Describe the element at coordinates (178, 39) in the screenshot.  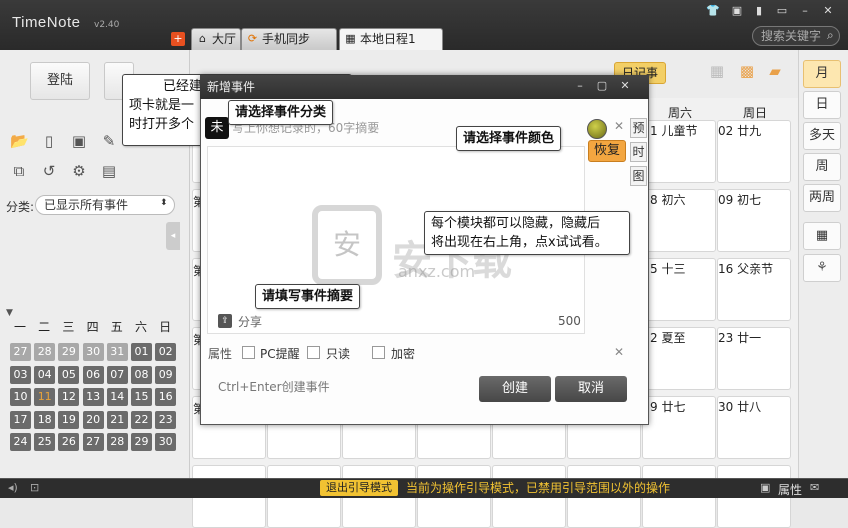
I see `add-tab-icon: +` at that location.